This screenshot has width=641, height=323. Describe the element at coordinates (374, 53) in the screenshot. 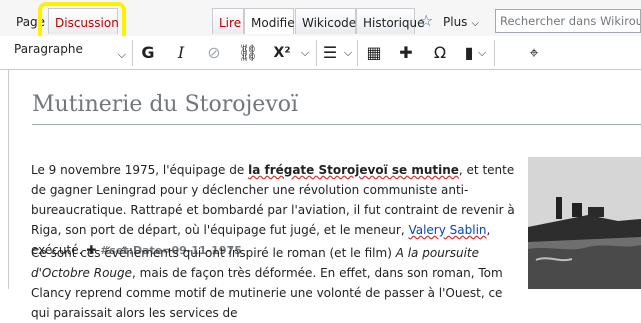

I see `image-icon: ▦` at that location.